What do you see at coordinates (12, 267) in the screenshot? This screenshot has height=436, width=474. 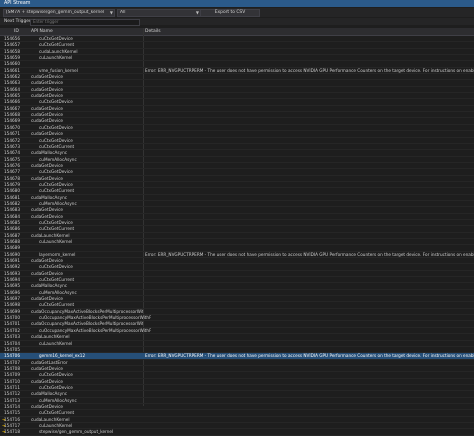 I see `row-id: 154692` at bounding box center [12, 267].